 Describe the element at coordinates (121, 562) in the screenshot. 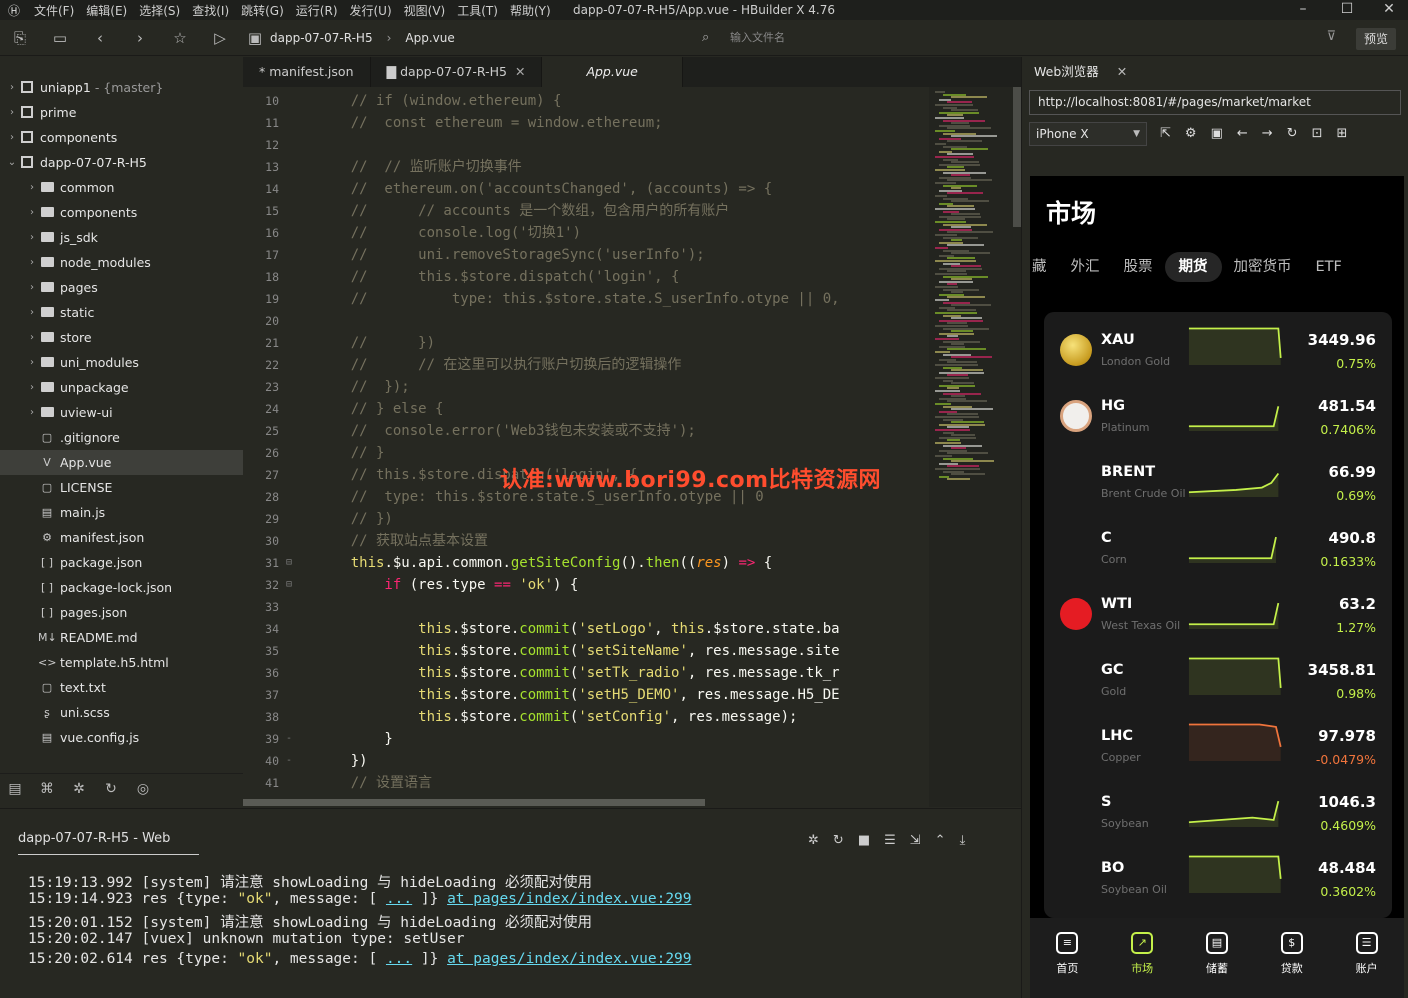

I see `tree-item: [ ] package.json` at that location.